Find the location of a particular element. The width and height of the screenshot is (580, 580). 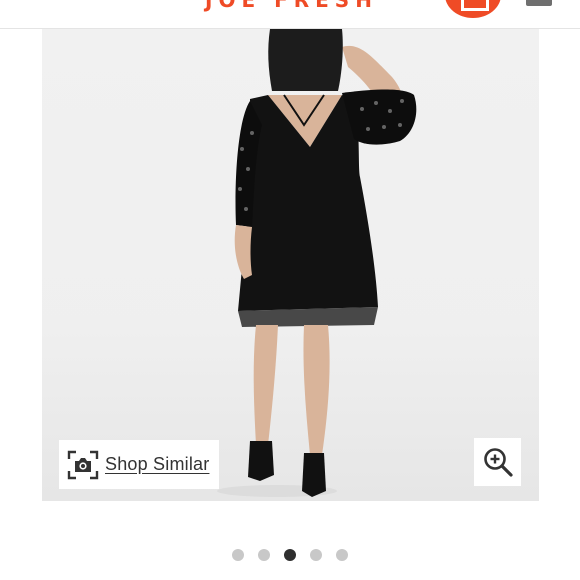

brand-logo: JOE FRESH is located at coordinates (291, 6).